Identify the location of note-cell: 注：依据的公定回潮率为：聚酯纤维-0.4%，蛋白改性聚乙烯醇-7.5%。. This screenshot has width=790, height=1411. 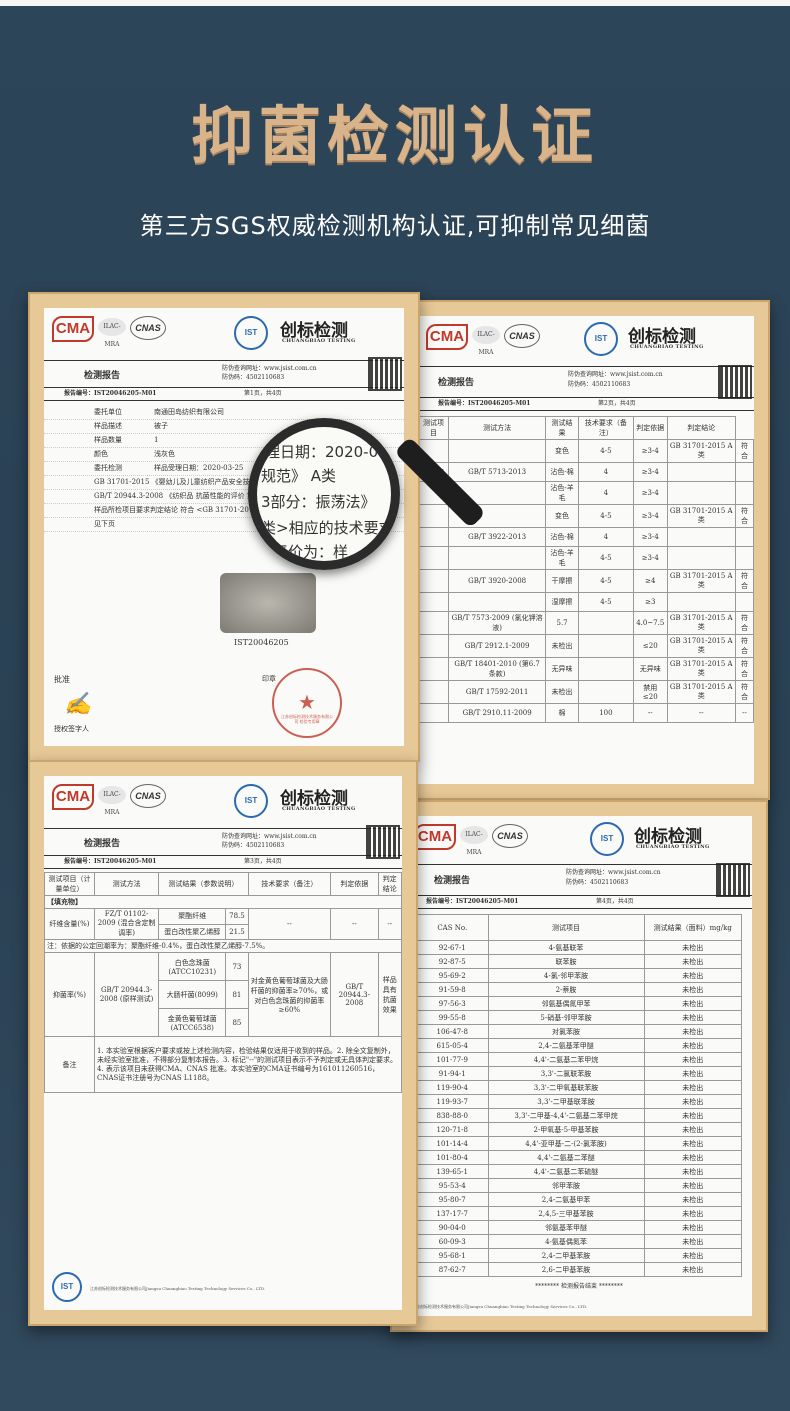
(223, 946).